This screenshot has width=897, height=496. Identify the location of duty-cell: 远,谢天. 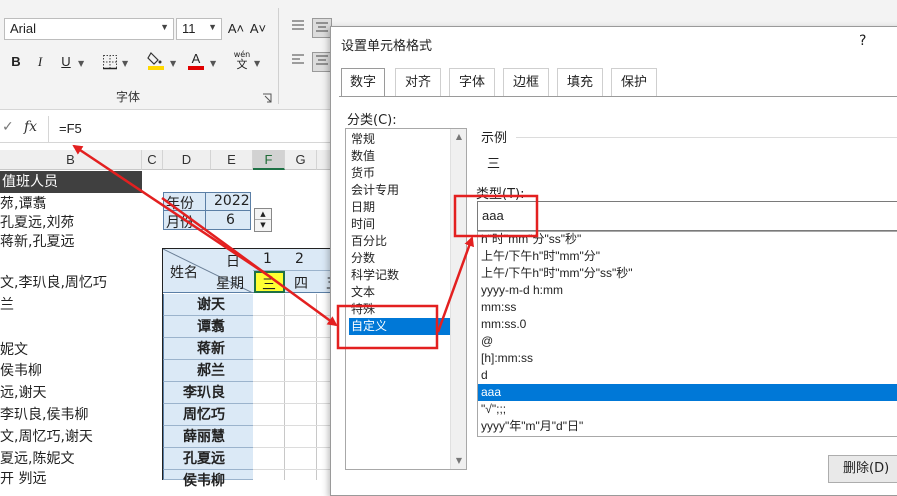
(71, 393).